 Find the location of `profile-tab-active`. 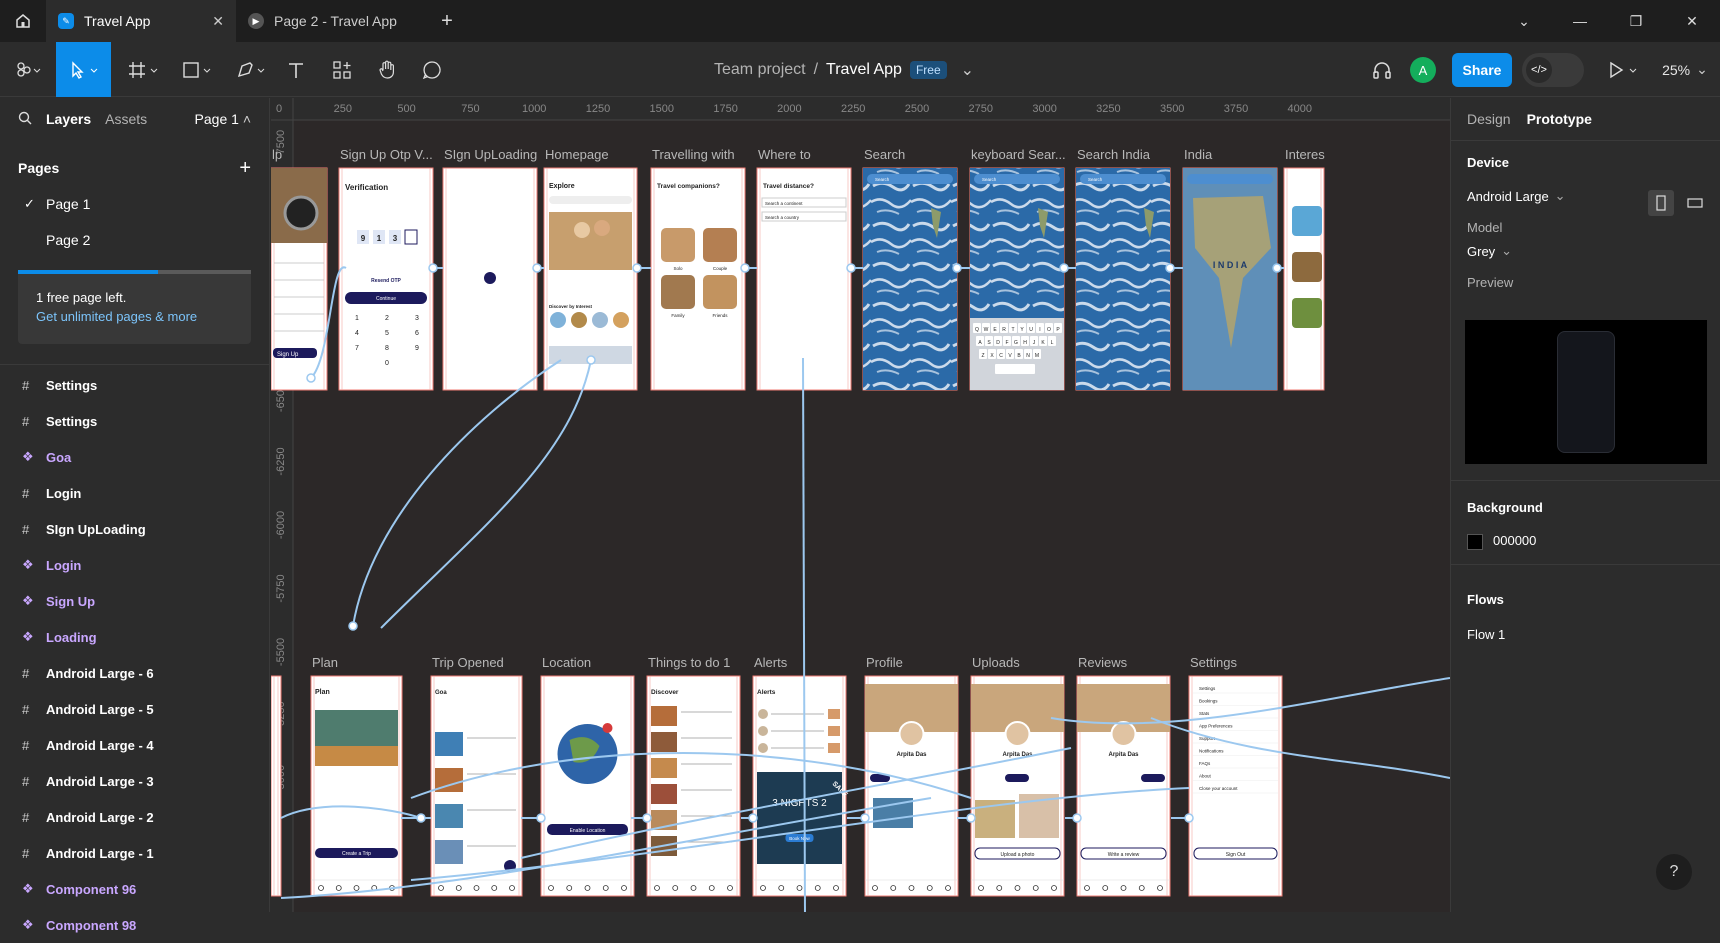

profile-tab-active is located at coordinates (1153, 778).